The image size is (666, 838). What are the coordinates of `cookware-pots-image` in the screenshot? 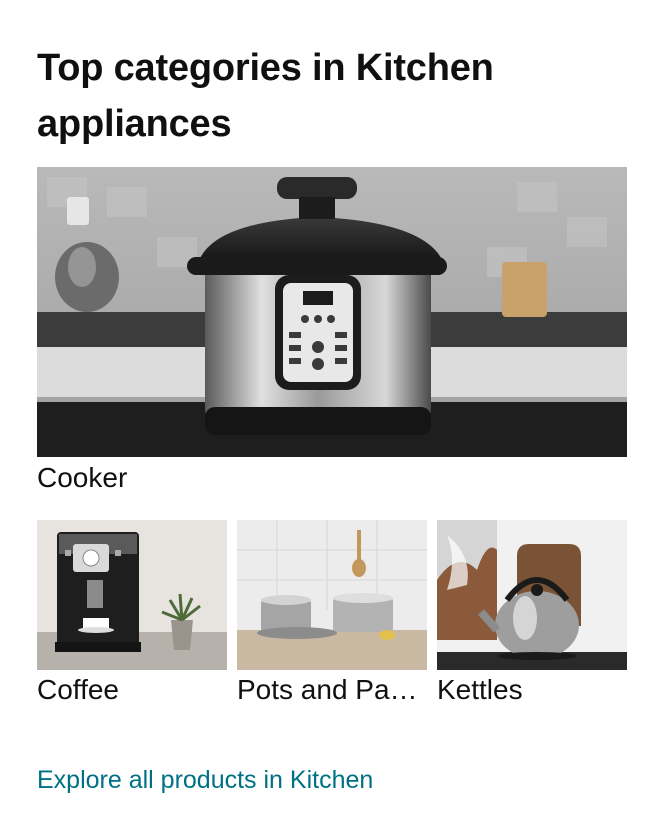 It's located at (332, 595).